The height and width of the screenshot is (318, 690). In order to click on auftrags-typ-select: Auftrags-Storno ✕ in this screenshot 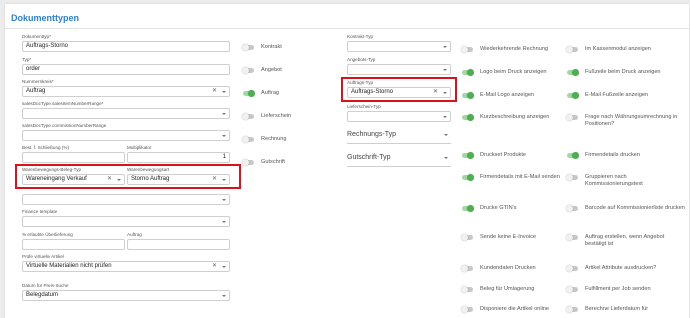, I will do `click(399, 92)`.